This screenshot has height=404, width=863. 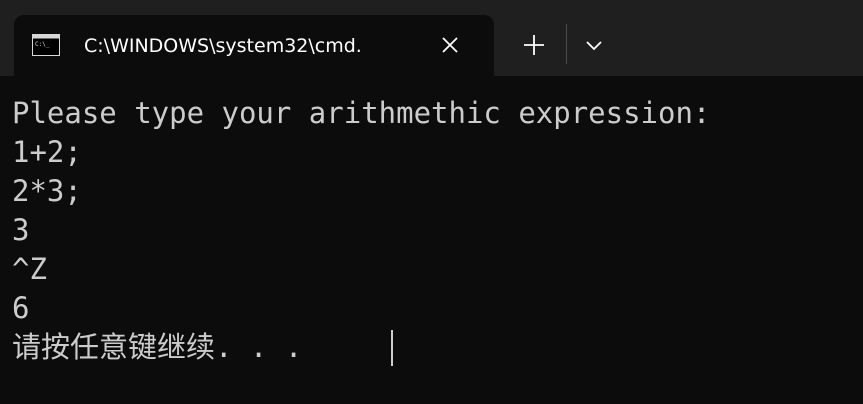 I want to click on tab-cmd: C:\_ C:\WINDOWS\system32\cmd., so click(x=254, y=45).